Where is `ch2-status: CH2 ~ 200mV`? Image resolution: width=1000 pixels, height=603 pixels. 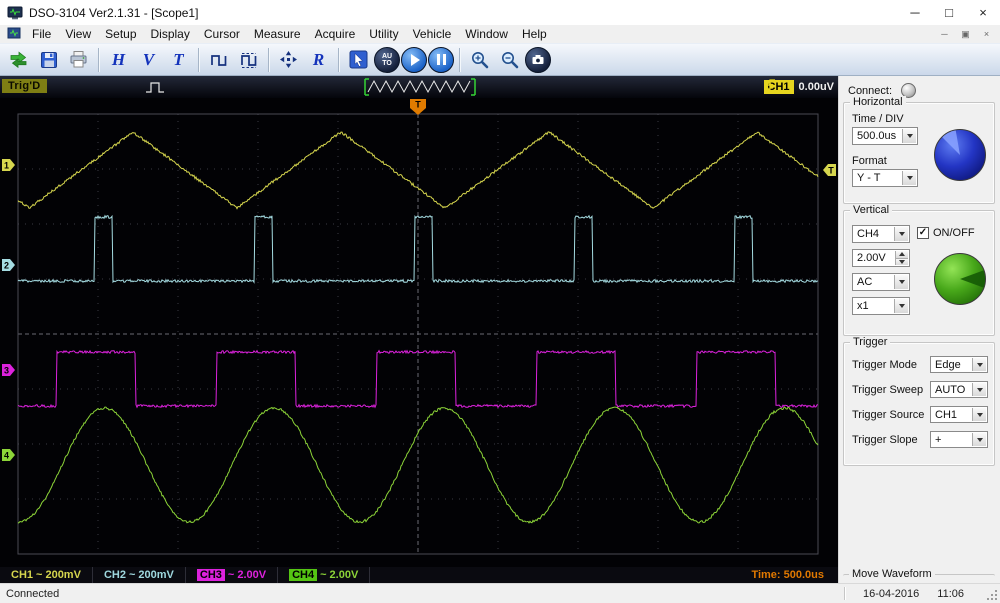
ch2-status: CH2 ~ 200mV is located at coordinates (139, 575).